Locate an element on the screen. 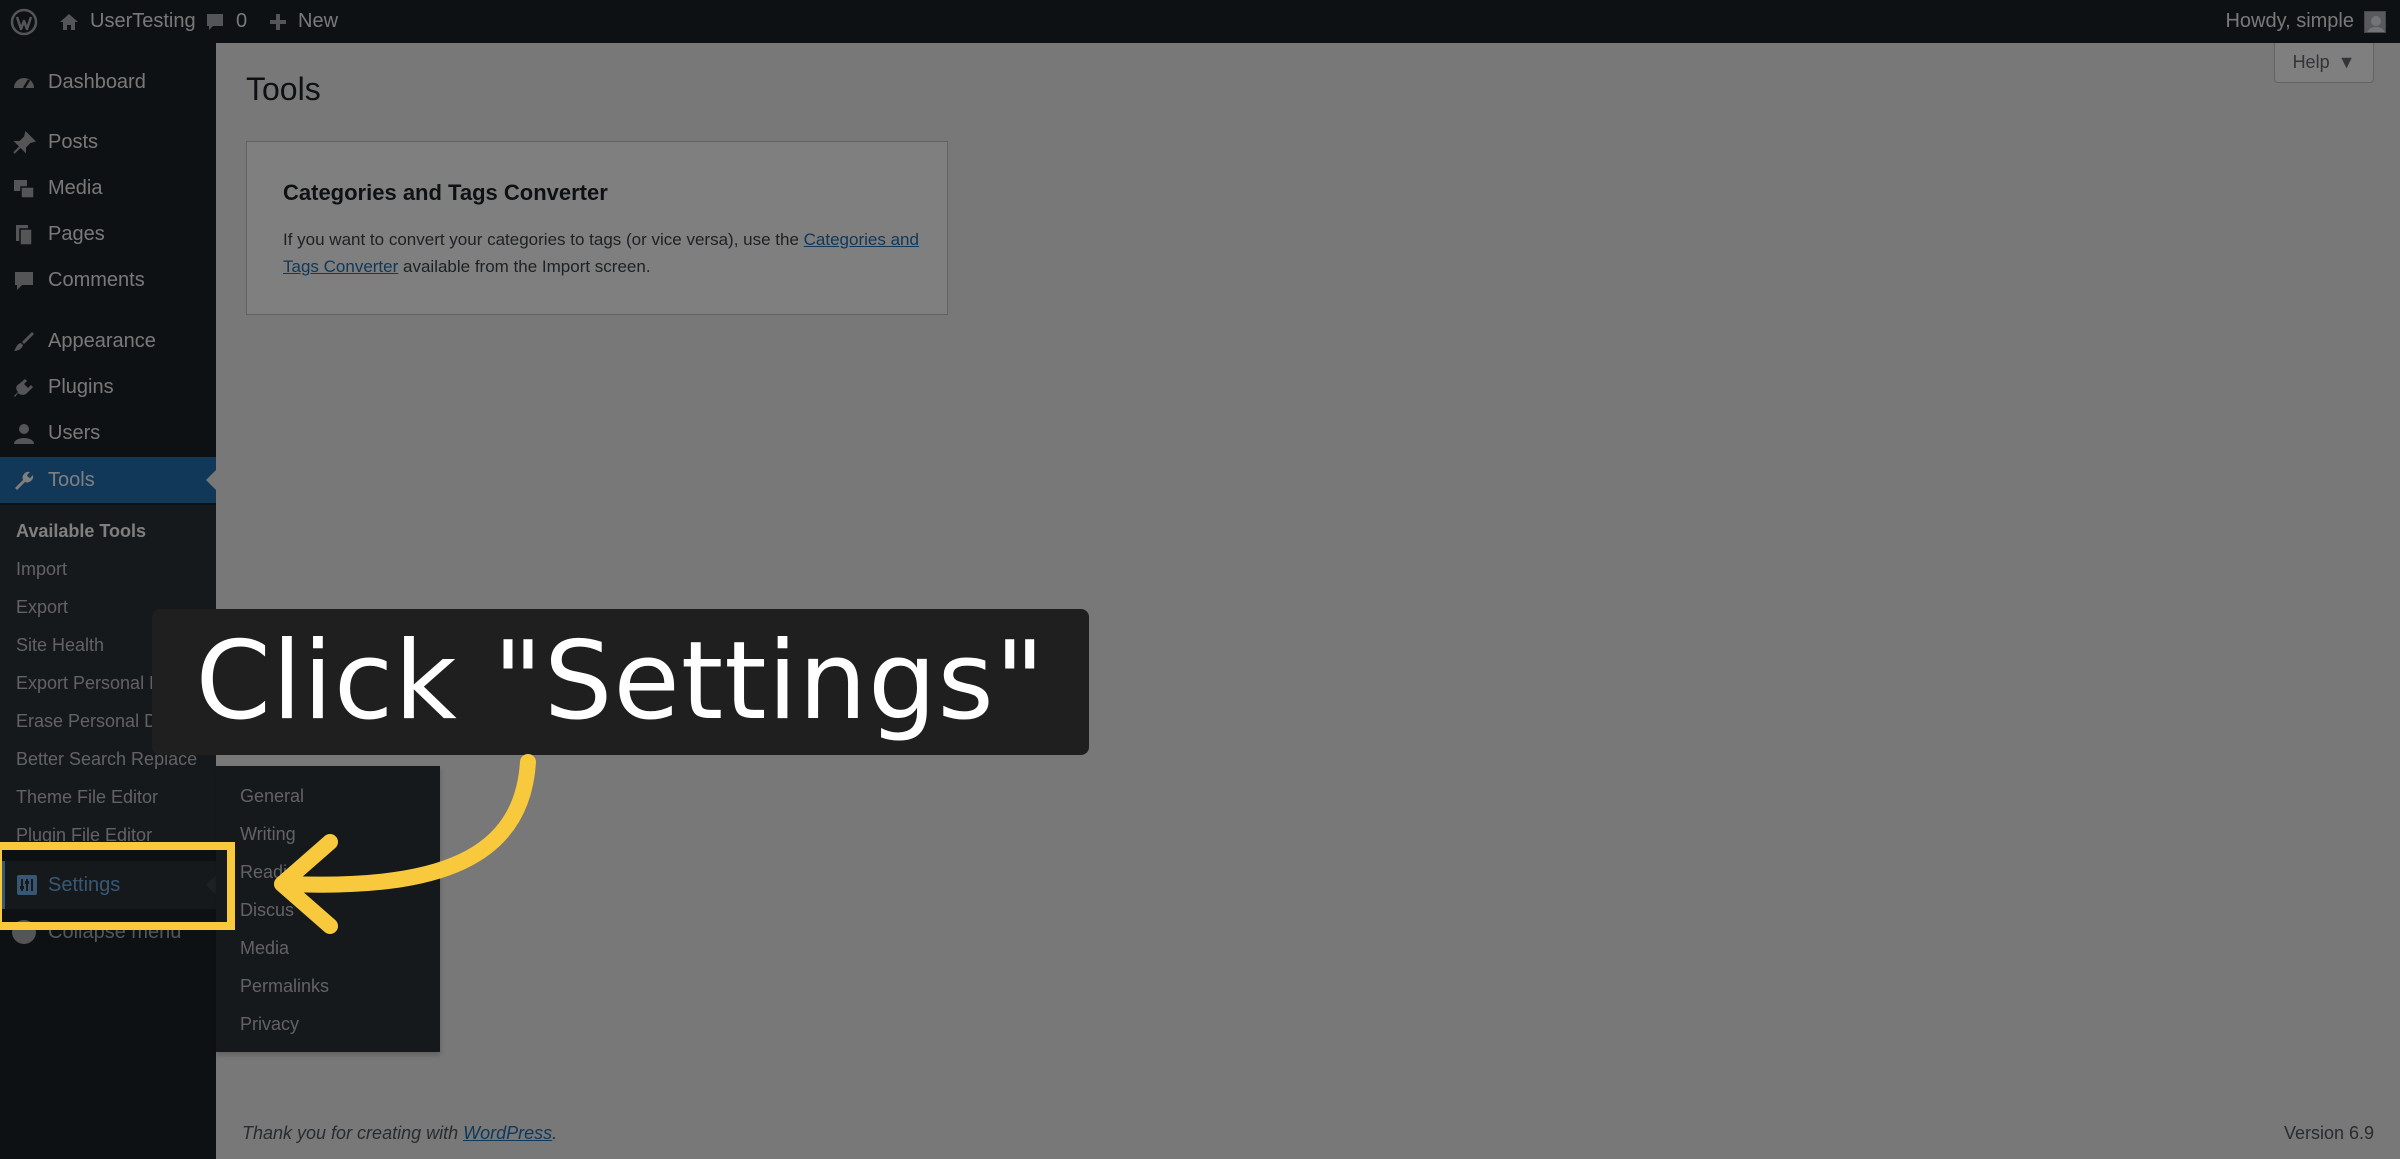  submenu-item-theme-file-editor: Theme File Editor is located at coordinates (87, 797).